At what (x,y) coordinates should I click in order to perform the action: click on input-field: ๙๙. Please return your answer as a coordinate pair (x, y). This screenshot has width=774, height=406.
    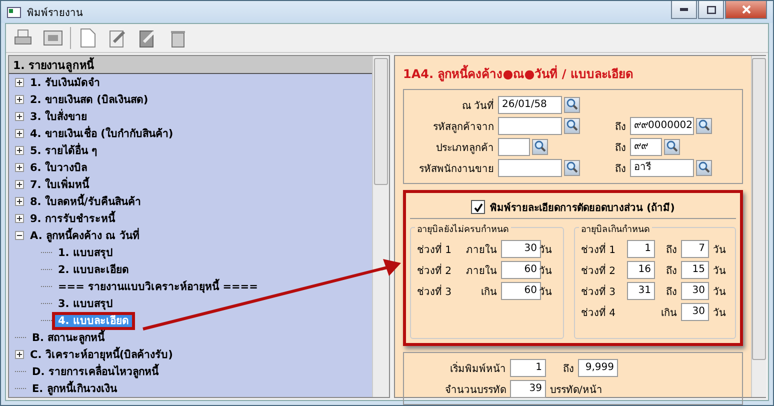
    Looking at the image, I should click on (646, 147).